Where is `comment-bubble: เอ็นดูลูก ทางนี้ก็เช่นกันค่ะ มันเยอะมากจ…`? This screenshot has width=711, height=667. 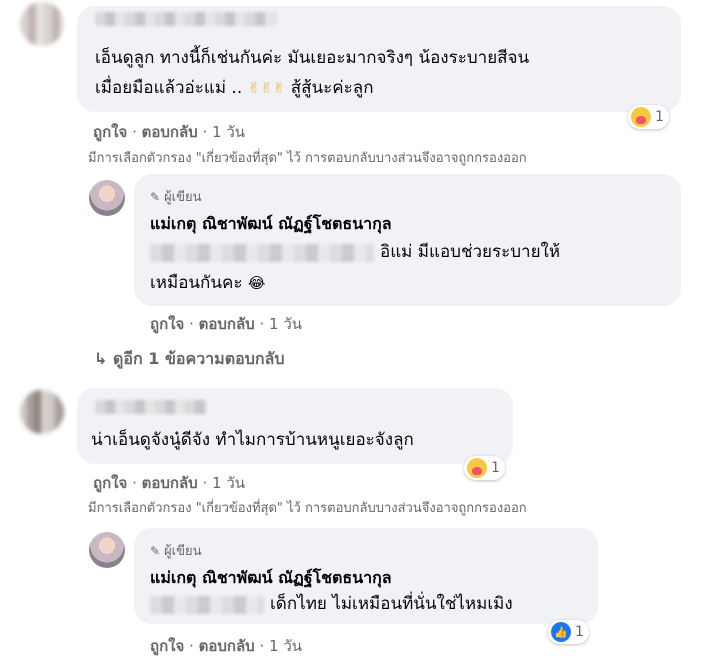 comment-bubble: เอ็นดูลูก ทางนี้ก็เช่นกันค่ะ มันเยอะมากจ… is located at coordinates (379, 59).